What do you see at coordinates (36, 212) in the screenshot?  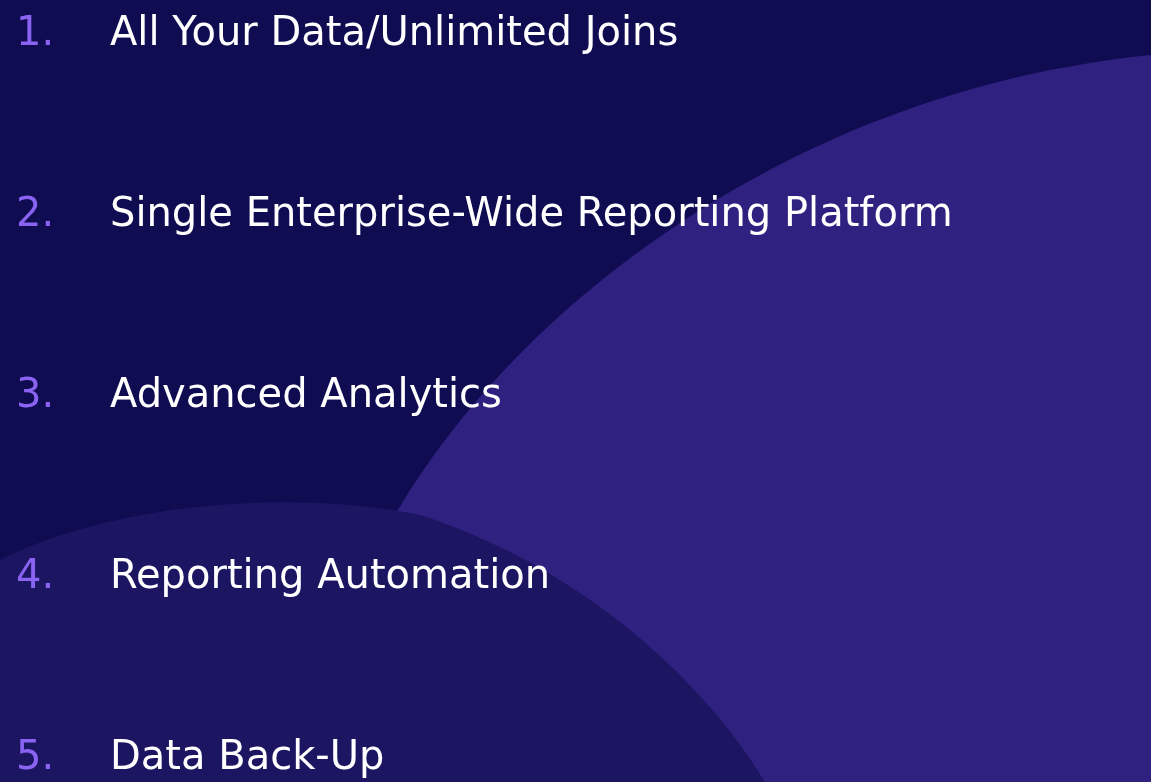 I see `list-number: 2.` at bounding box center [36, 212].